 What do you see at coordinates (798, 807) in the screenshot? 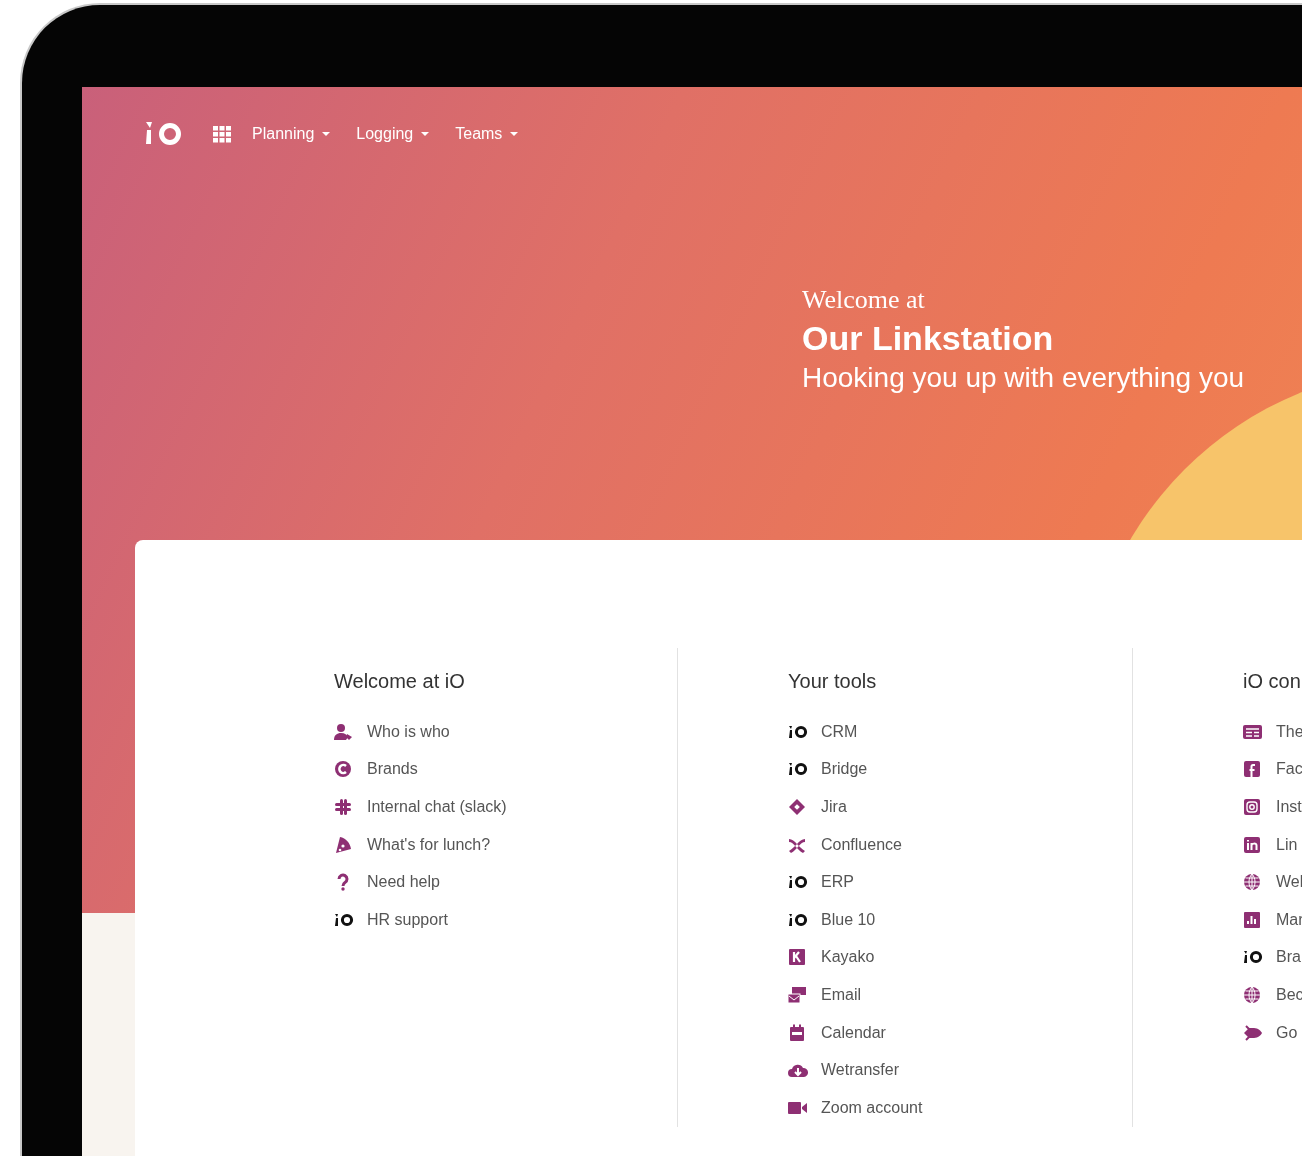
I see `diamond-icon` at bounding box center [798, 807].